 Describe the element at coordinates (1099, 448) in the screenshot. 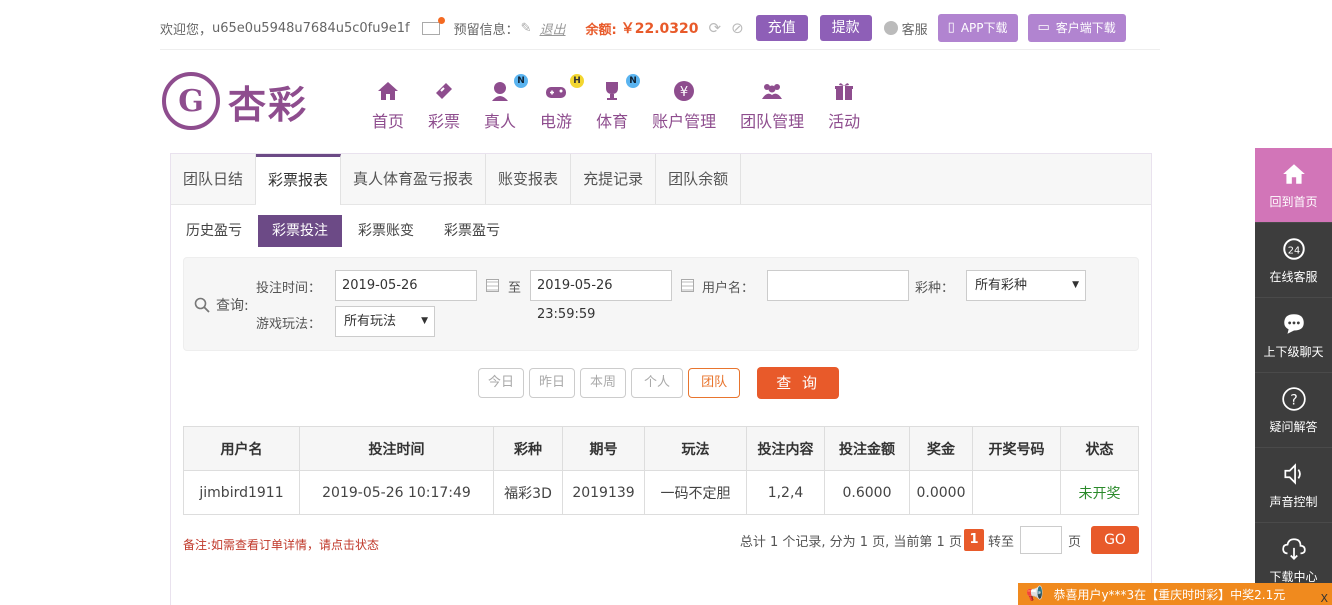

I see `col-status: 状态` at that location.